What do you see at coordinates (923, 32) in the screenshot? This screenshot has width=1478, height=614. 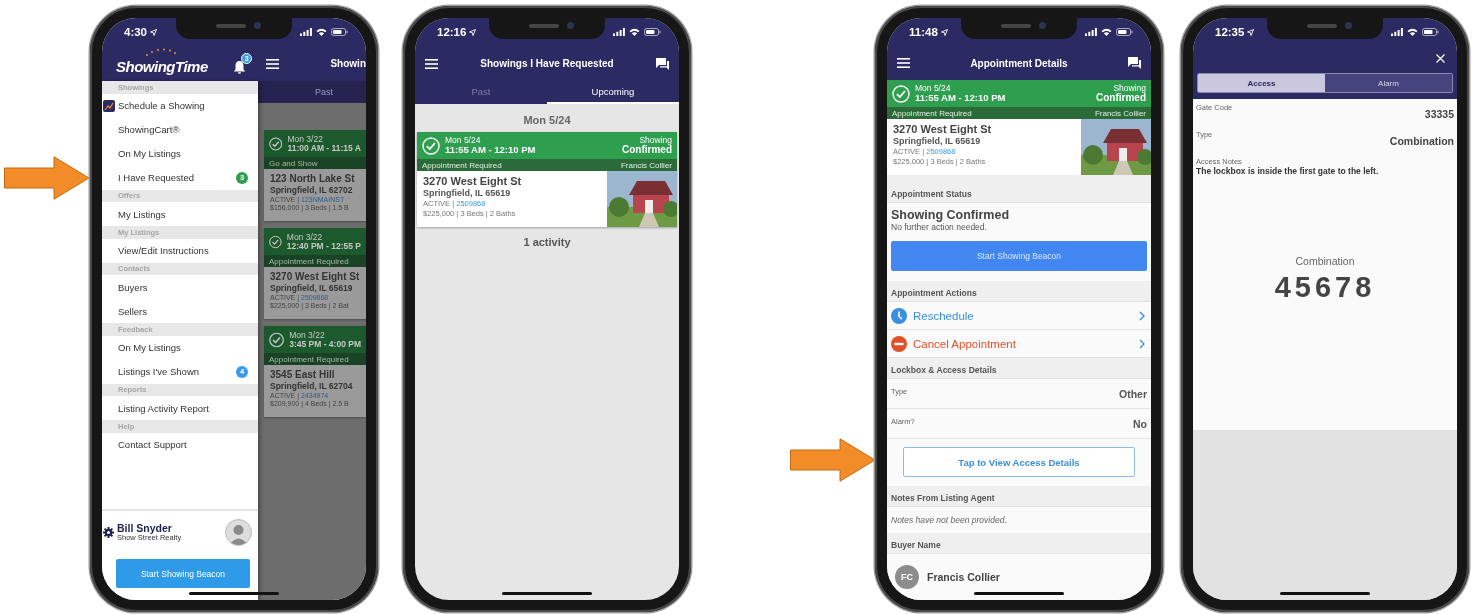 I see `status-time: 11:48` at bounding box center [923, 32].